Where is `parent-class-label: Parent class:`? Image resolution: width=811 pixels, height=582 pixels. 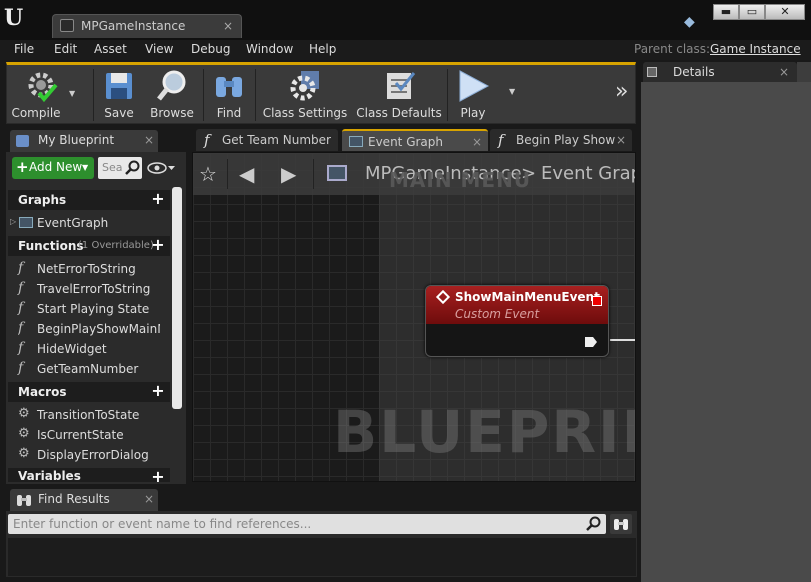
parent-class-label: Parent class: is located at coordinates (672, 49).